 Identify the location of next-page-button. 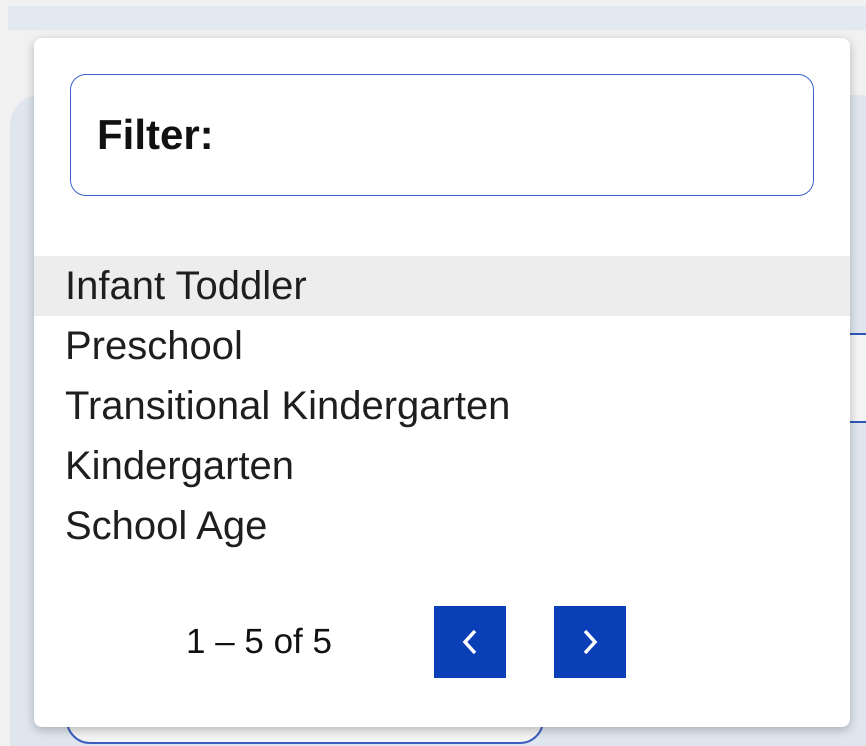
(590, 642).